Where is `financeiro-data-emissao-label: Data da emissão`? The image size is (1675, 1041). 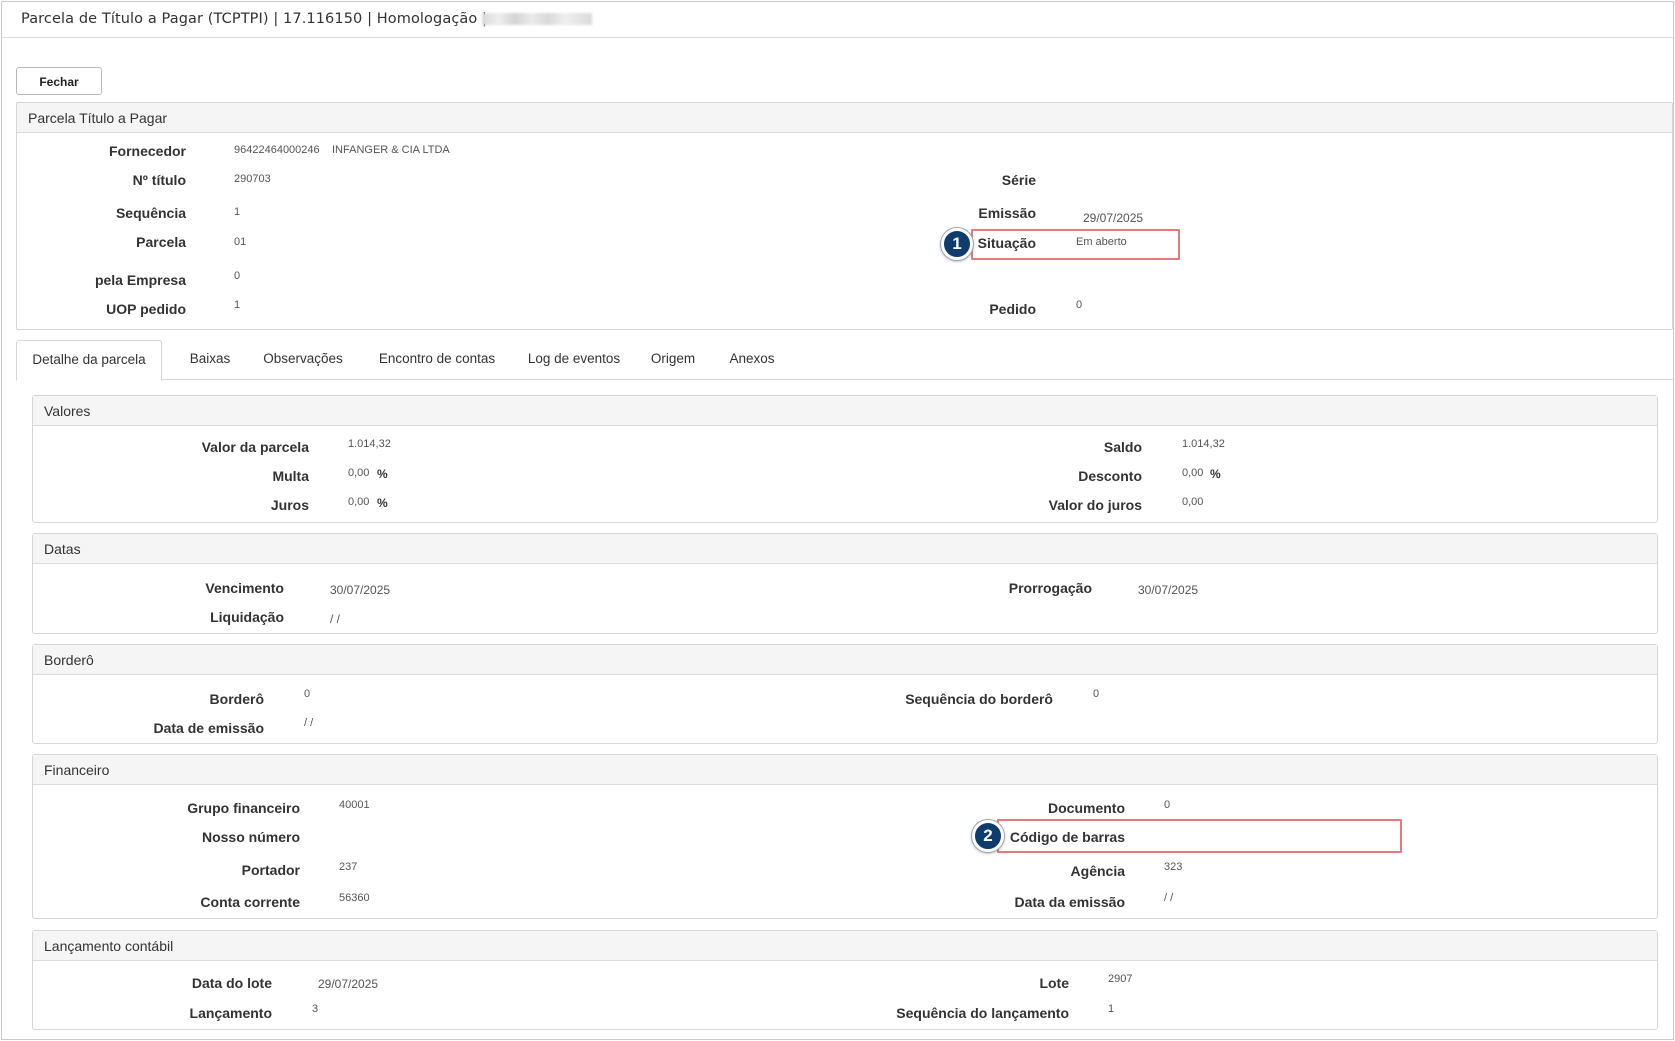 financeiro-data-emissao-label: Data da emissão is located at coordinates (1070, 902).